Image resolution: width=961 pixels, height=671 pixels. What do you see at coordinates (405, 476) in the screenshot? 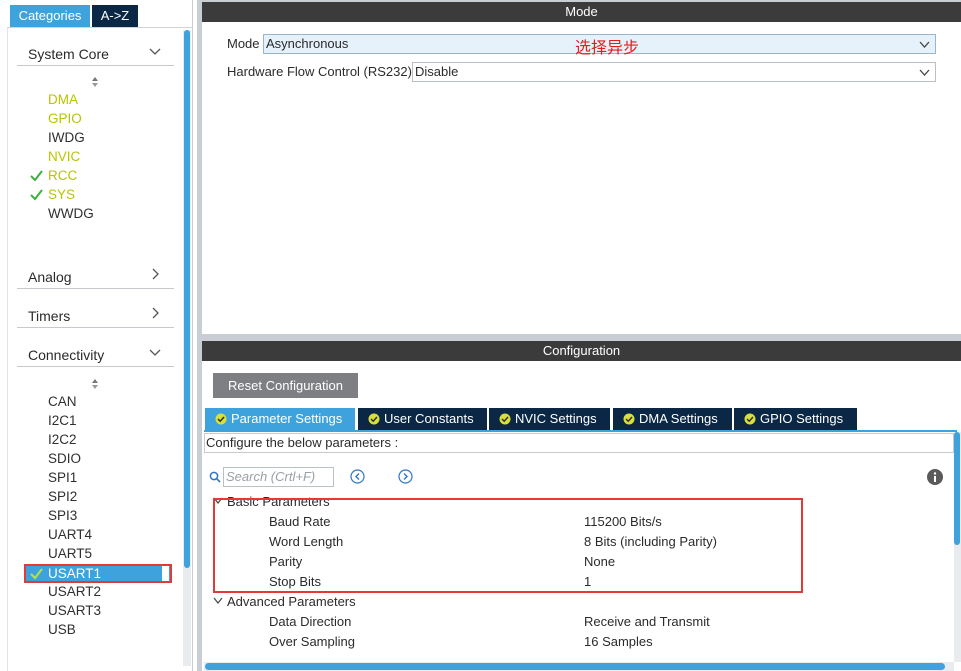
I see `next-icon` at bounding box center [405, 476].